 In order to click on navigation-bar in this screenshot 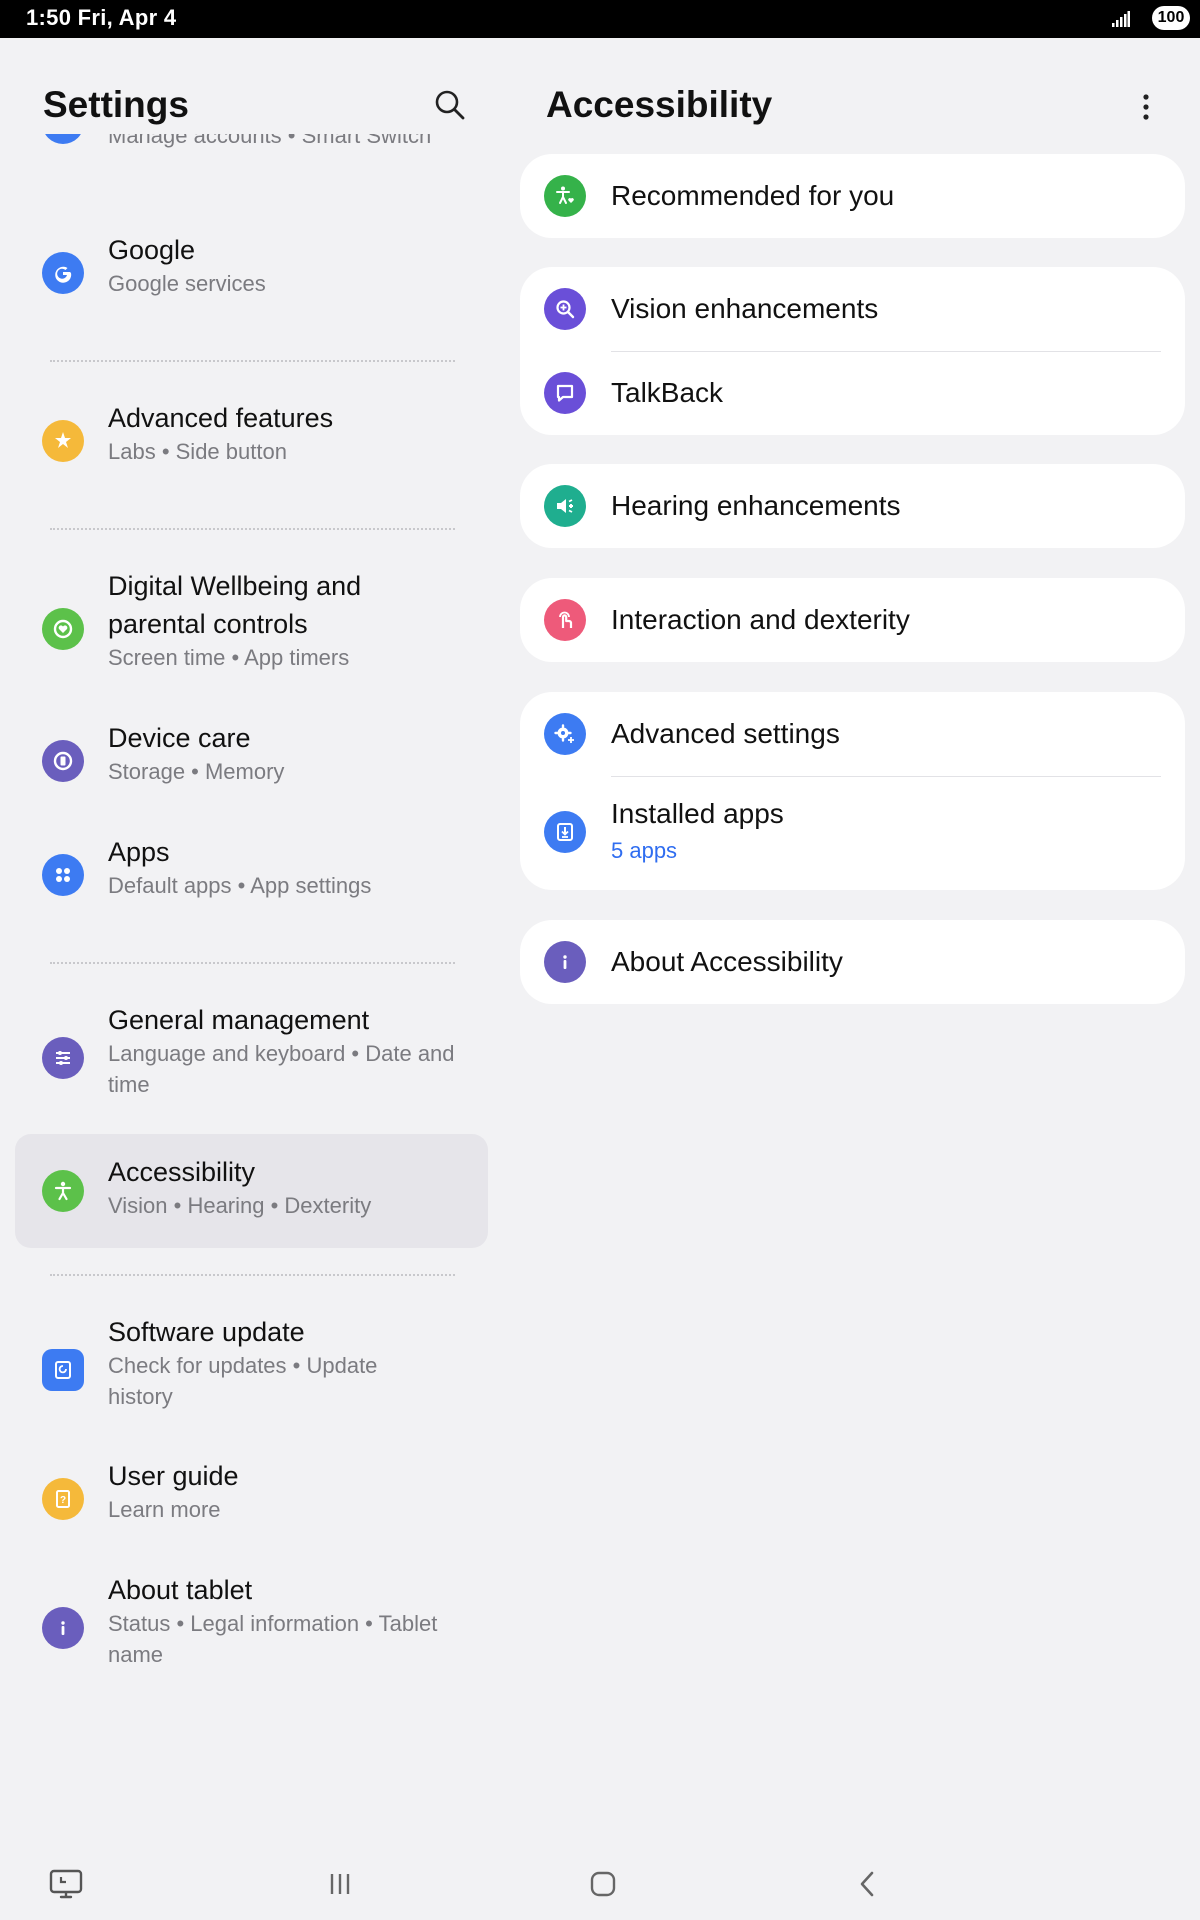, I will do `click(600, 1884)`.